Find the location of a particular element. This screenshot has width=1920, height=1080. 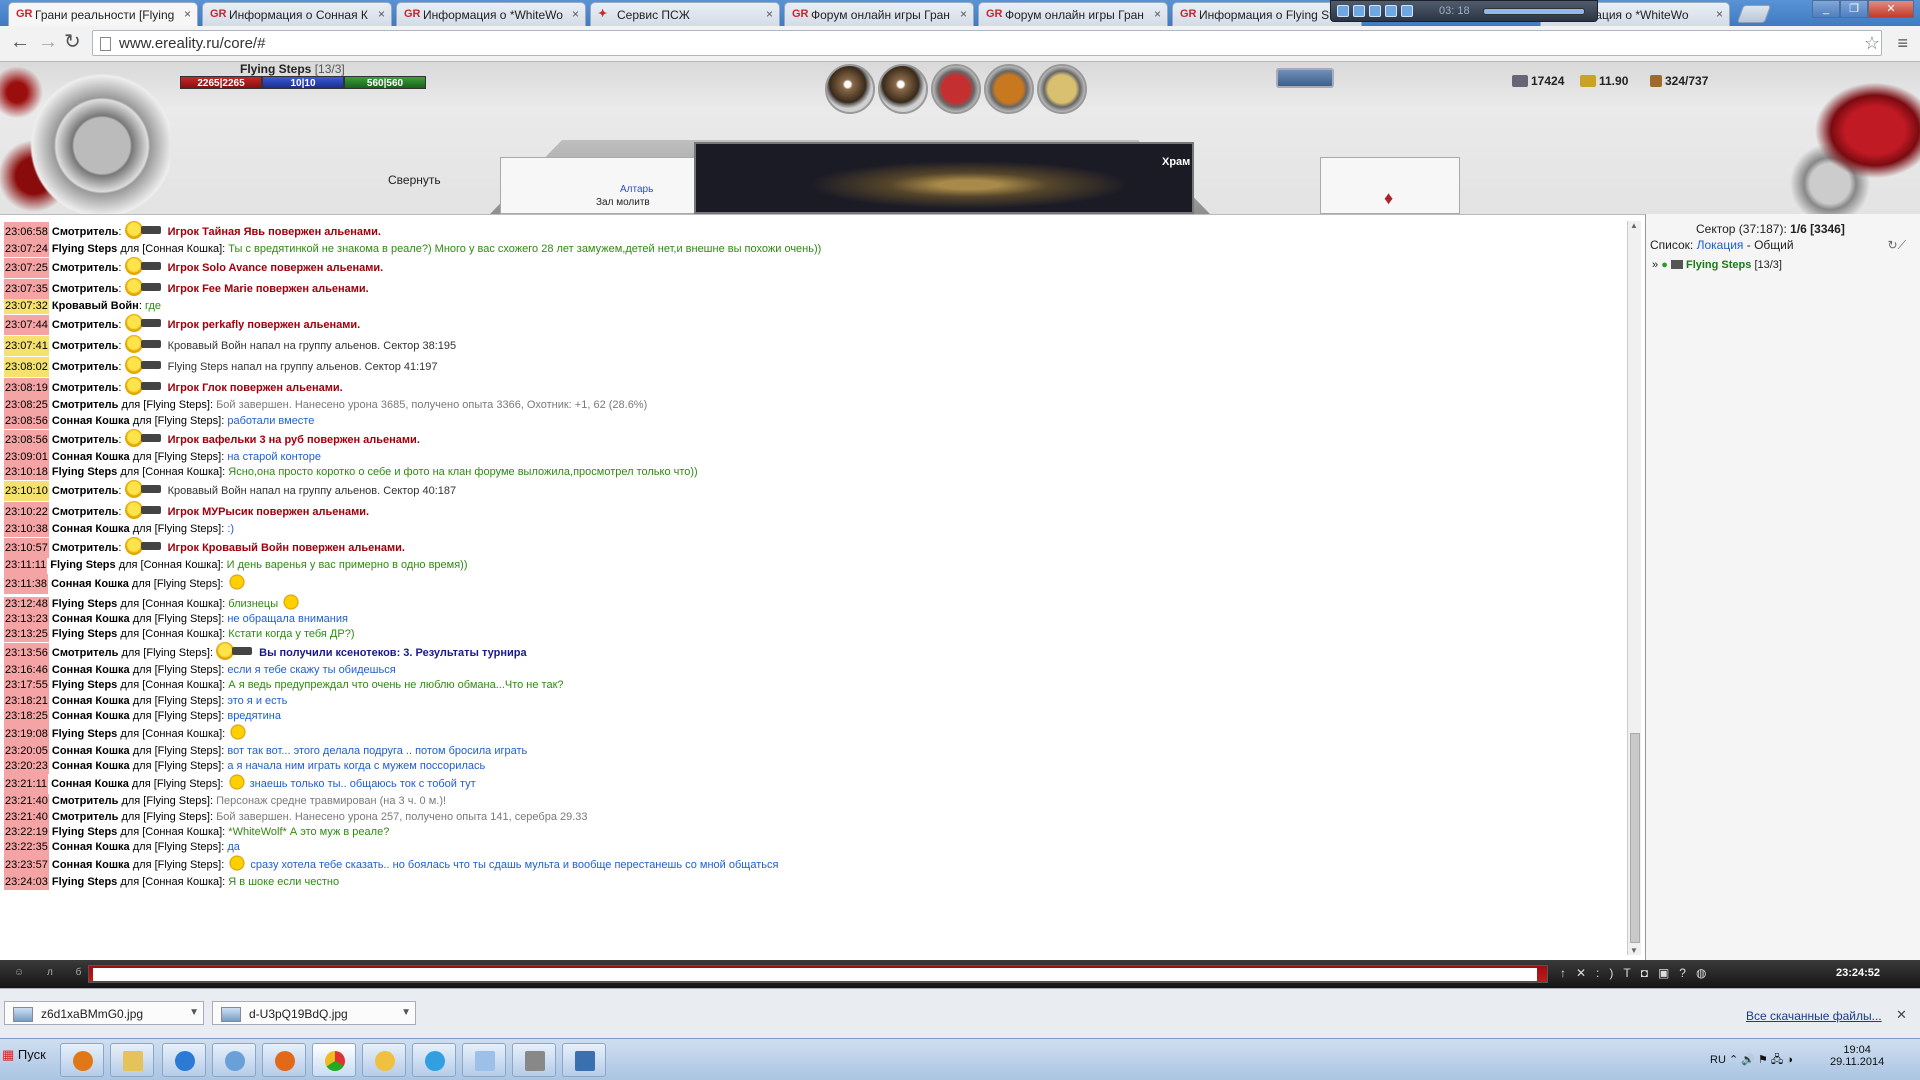

message-author: Кровавый Войн is located at coordinates (95, 306).